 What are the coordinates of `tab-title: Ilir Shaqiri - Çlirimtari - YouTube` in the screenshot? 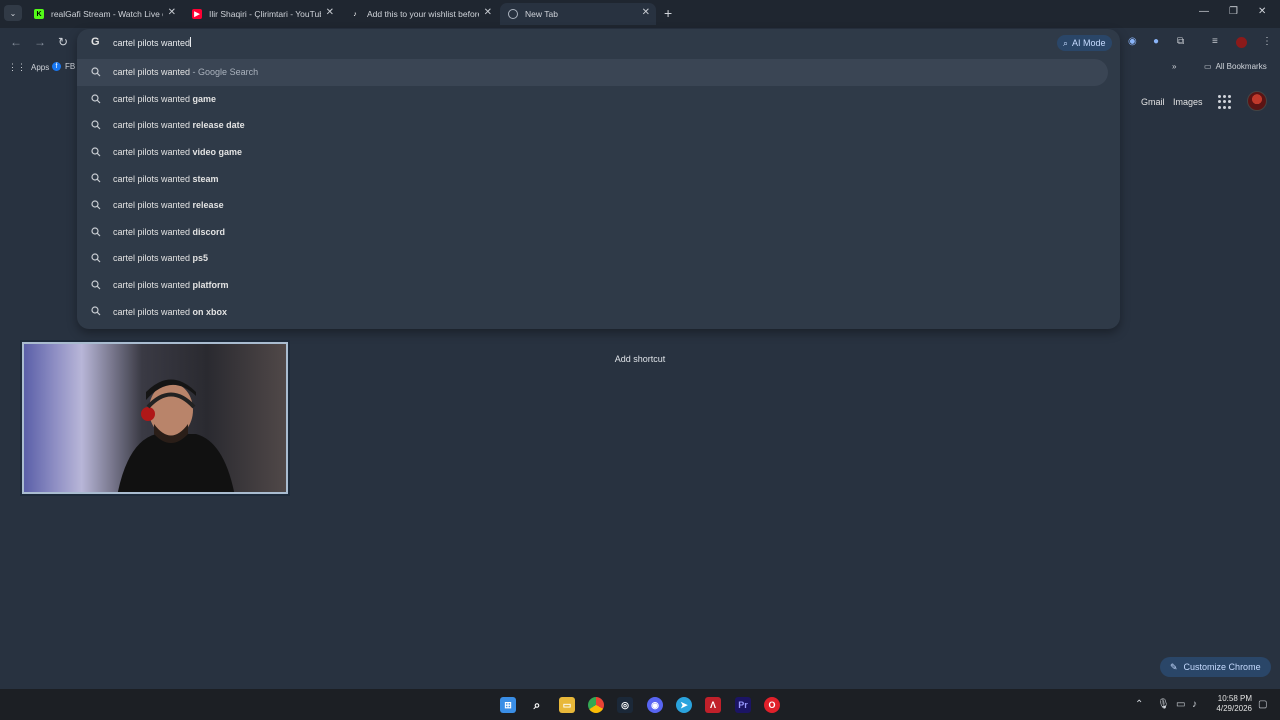 It's located at (265, 14).